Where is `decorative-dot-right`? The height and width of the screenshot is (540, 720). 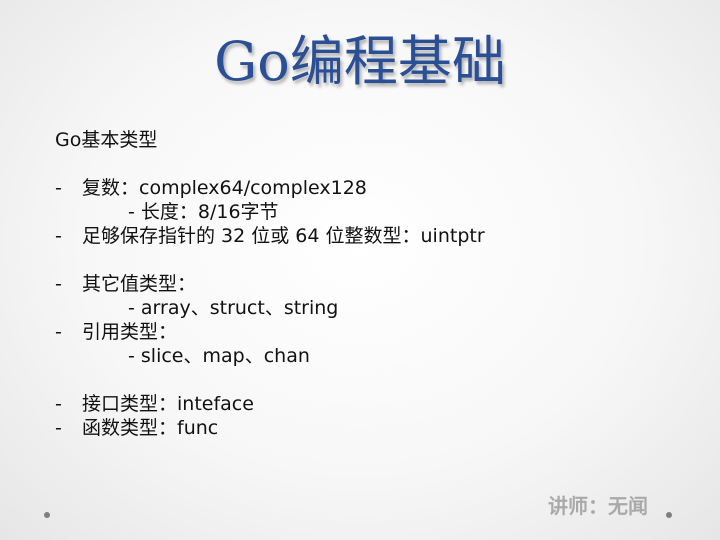
decorative-dot-right is located at coordinates (669, 515).